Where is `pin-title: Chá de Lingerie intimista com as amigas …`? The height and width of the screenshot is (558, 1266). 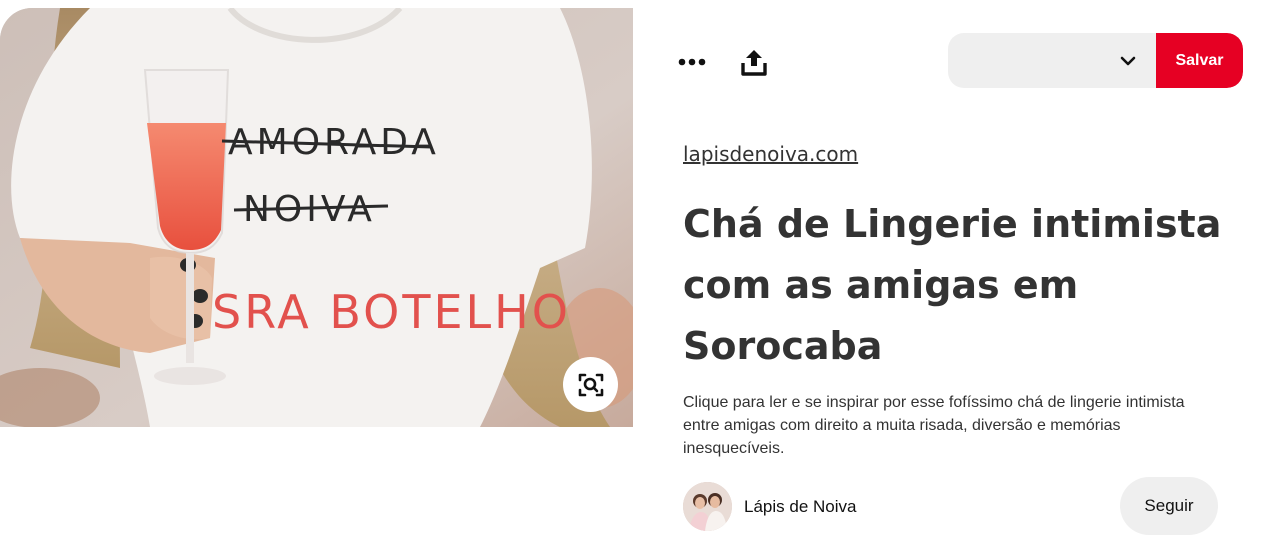
pin-title: Chá de Lingerie intimista com as amigas … is located at coordinates (952, 285).